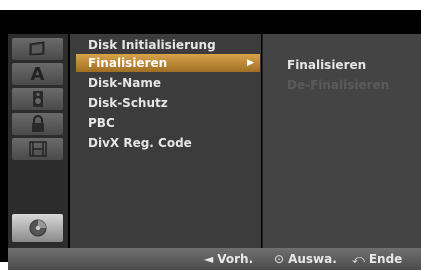  I want to click on sidebar-item-audio, so click(37, 99).